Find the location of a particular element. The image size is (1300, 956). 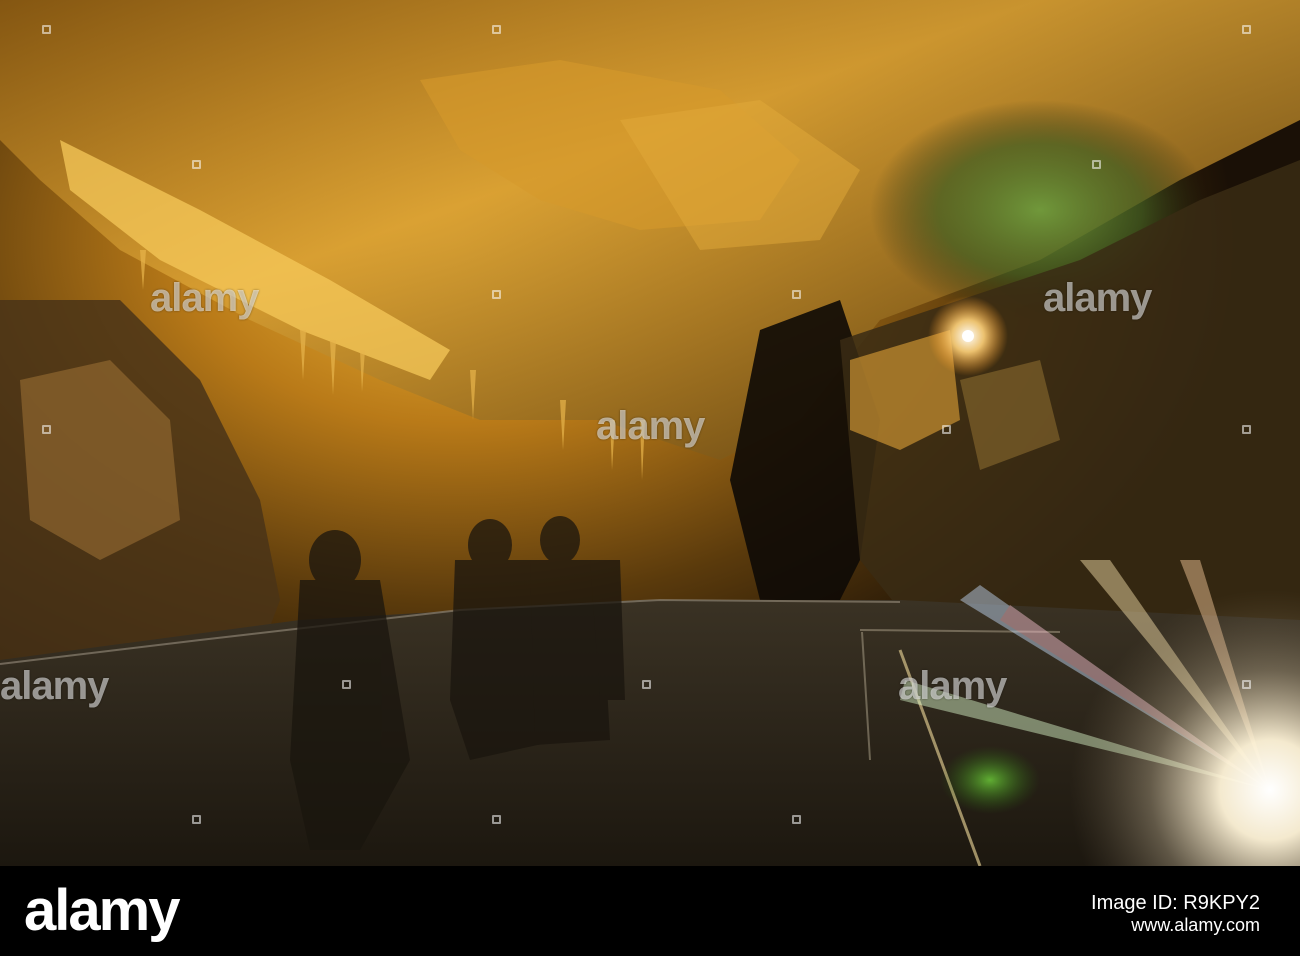

image-meta: Image ID: R9KPY2 www.alamy.com is located at coordinates (1175, 911).